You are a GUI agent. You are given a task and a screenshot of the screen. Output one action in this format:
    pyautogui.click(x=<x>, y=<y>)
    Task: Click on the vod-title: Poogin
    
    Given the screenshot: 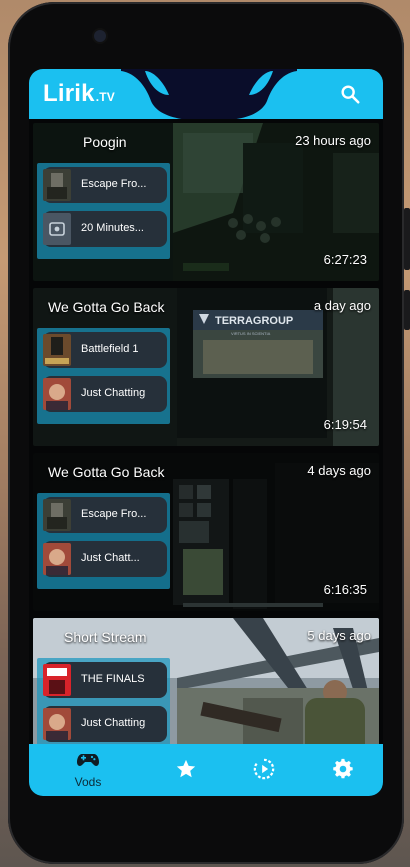 What is the action you would take?
    pyautogui.click(x=105, y=142)
    